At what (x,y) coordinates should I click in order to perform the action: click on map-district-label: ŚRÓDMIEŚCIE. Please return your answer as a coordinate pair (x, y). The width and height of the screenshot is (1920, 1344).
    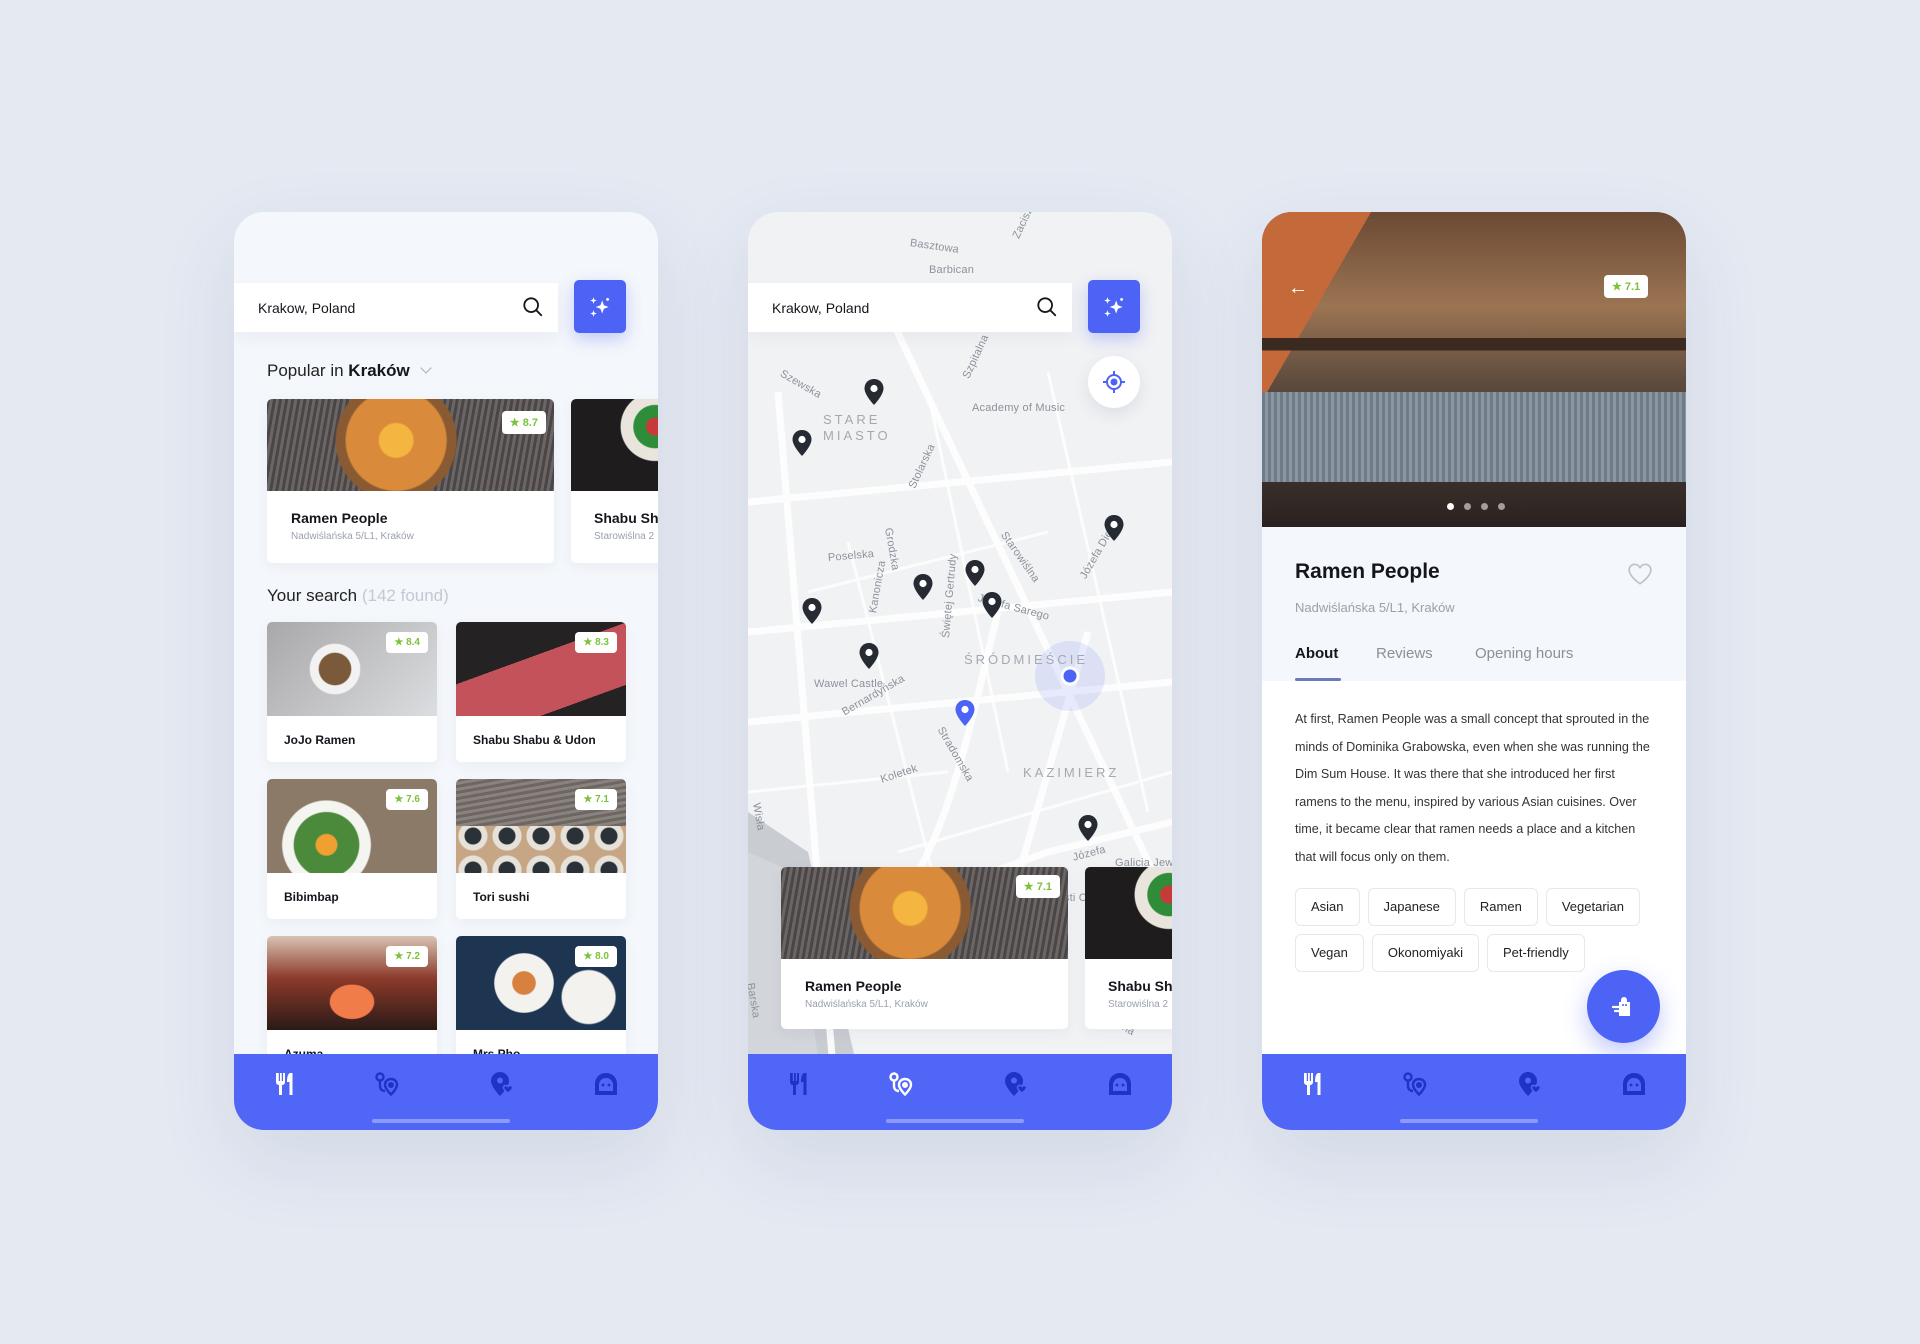
    Looking at the image, I should click on (1026, 659).